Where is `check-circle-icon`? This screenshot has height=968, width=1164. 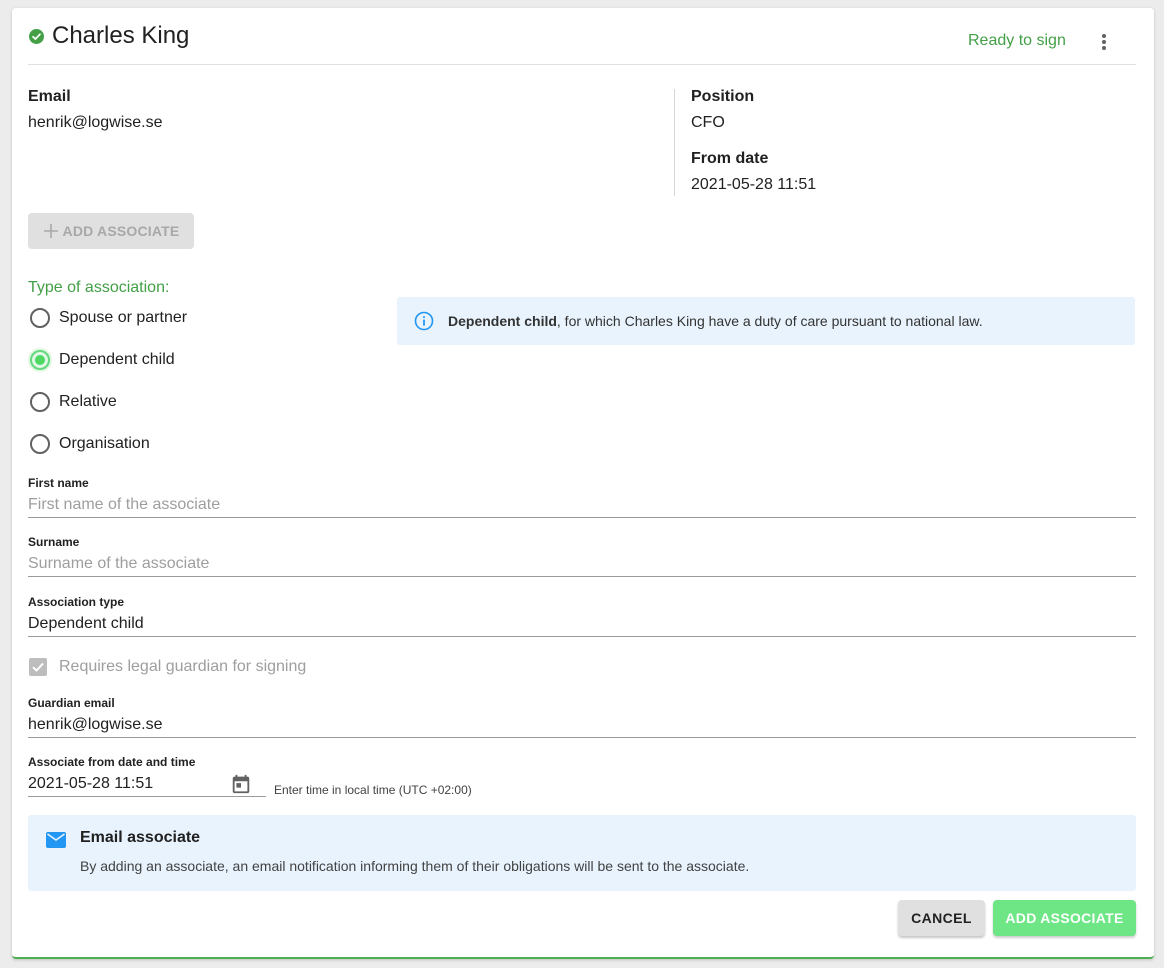 check-circle-icon is located at coordinates (36, 36).